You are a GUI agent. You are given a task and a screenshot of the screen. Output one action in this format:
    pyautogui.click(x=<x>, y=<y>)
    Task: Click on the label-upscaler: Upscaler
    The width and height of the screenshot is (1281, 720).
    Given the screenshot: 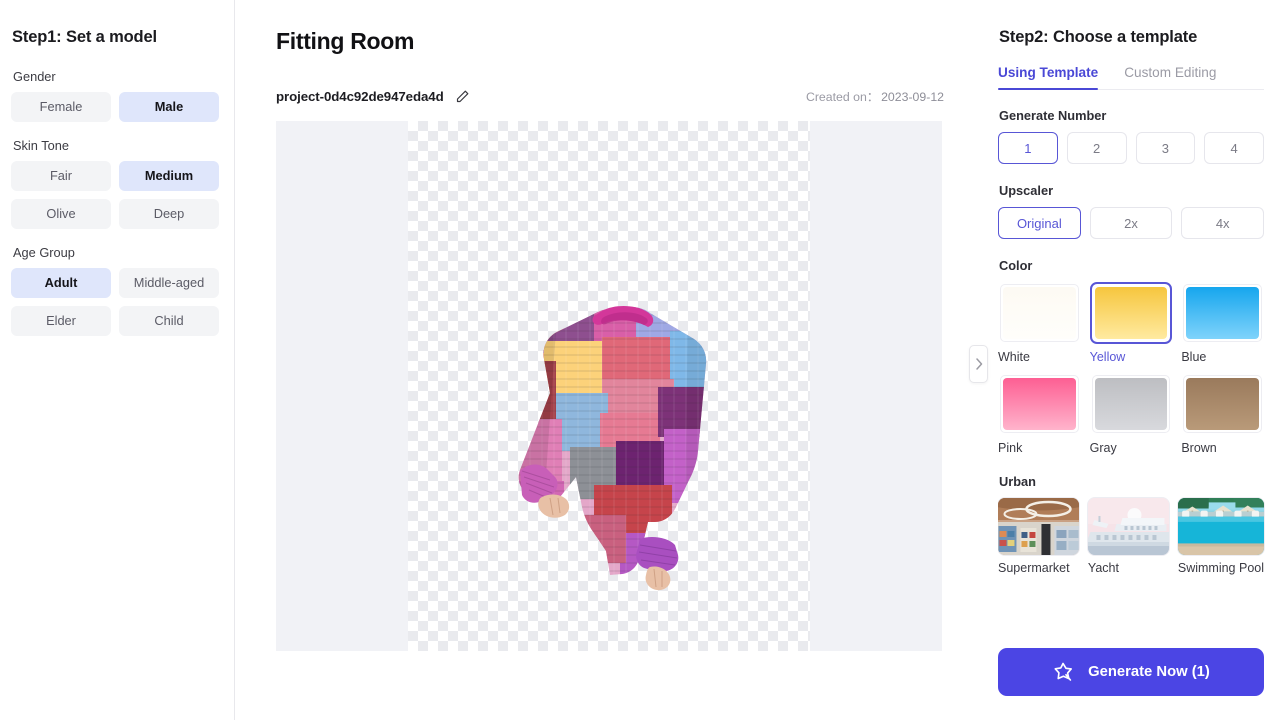 What is the action you would take?
    pyautogui.click(x=1026, y=190)
    